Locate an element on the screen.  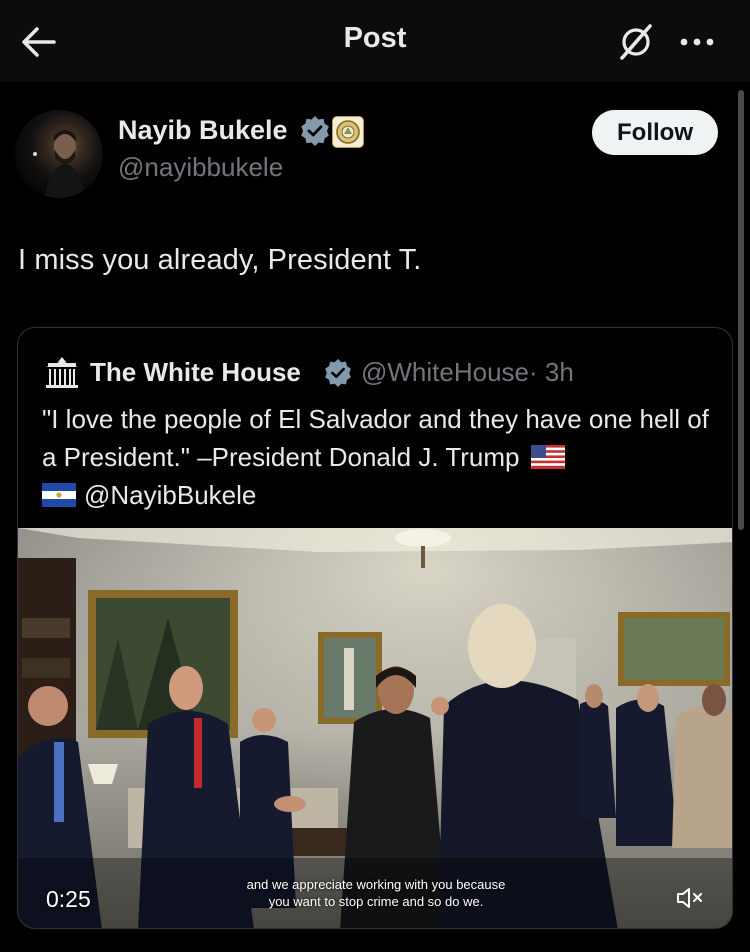
mute-button is located at coordinates (691, 898).